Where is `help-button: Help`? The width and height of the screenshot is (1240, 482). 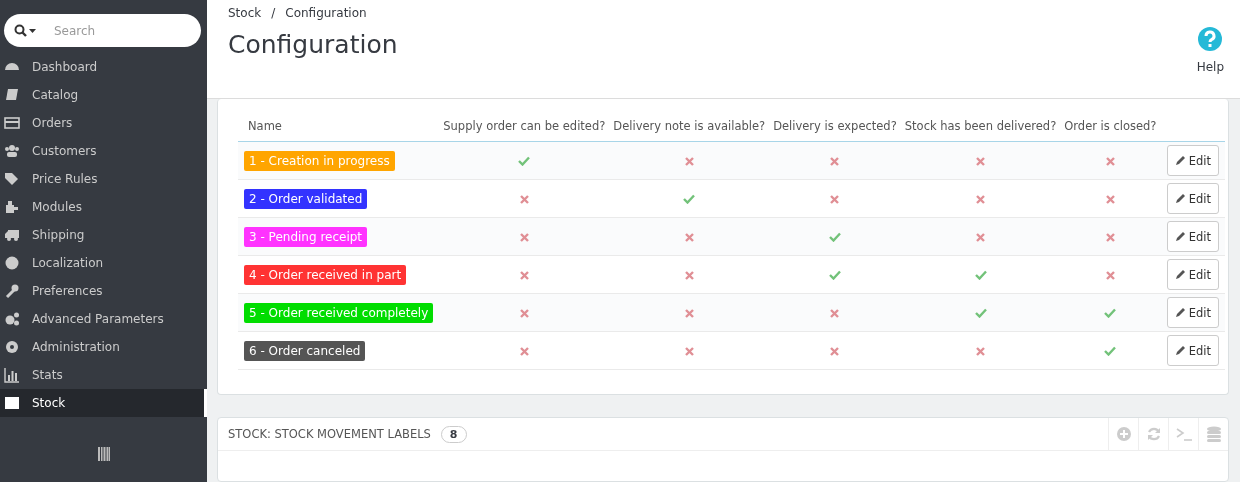
help-button: Help is located at coordinates (1210, 52).